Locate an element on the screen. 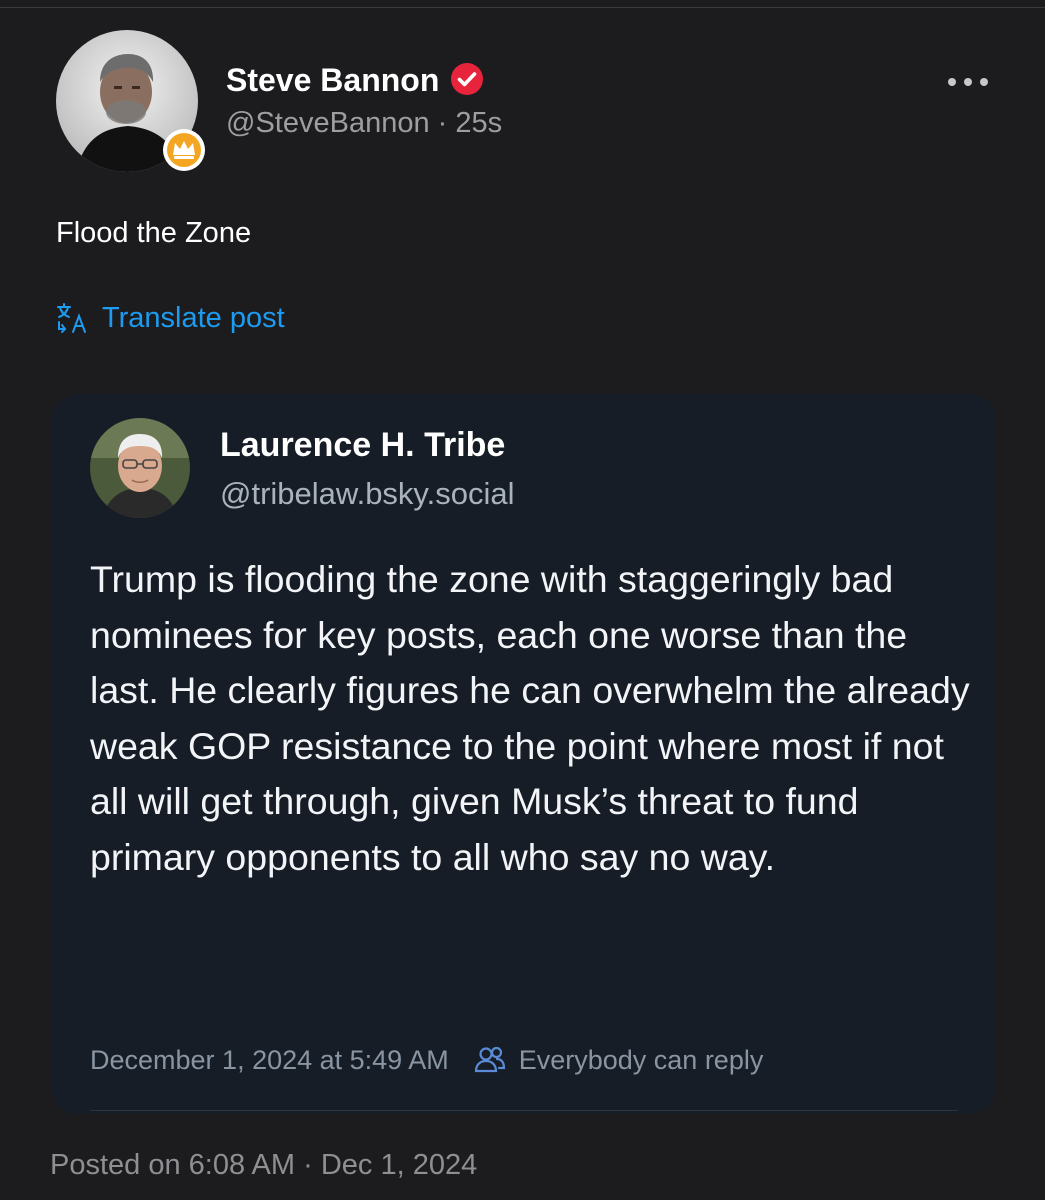  quote-divider is located at coordinates (524, 1110).